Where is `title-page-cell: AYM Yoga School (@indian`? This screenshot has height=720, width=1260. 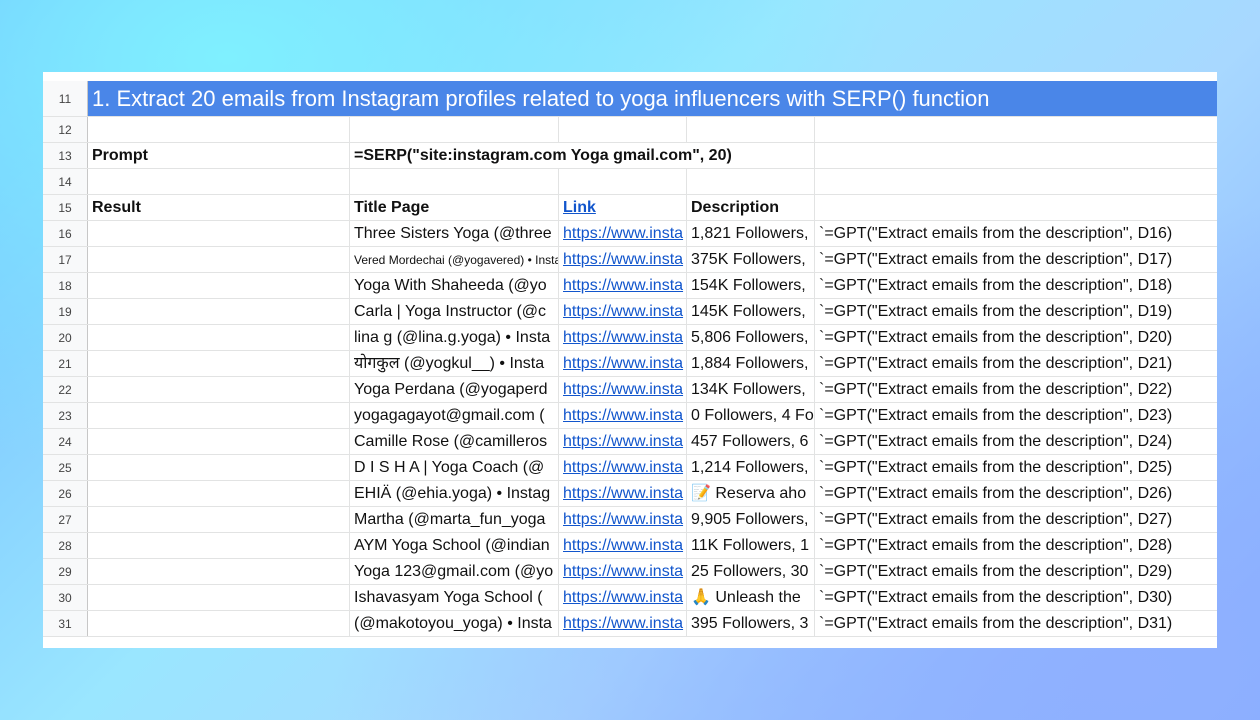
title-page-cell: AYM Yoga School (@indian is located at coordinates (454, 545).